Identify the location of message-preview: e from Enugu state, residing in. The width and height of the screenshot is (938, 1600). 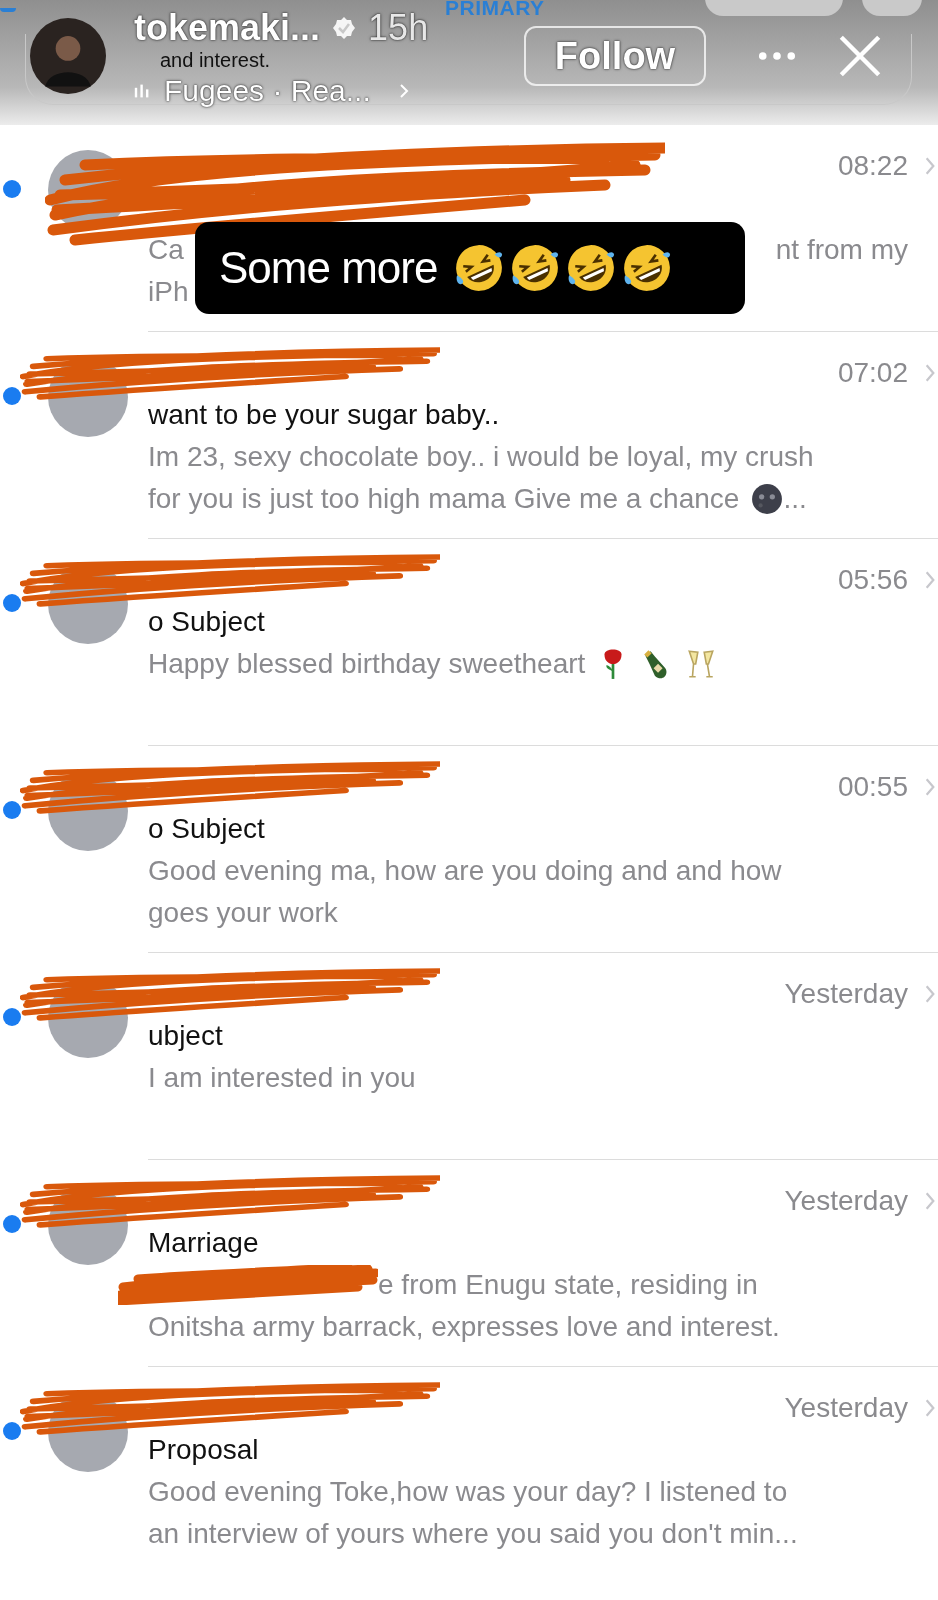
(568, 1285).